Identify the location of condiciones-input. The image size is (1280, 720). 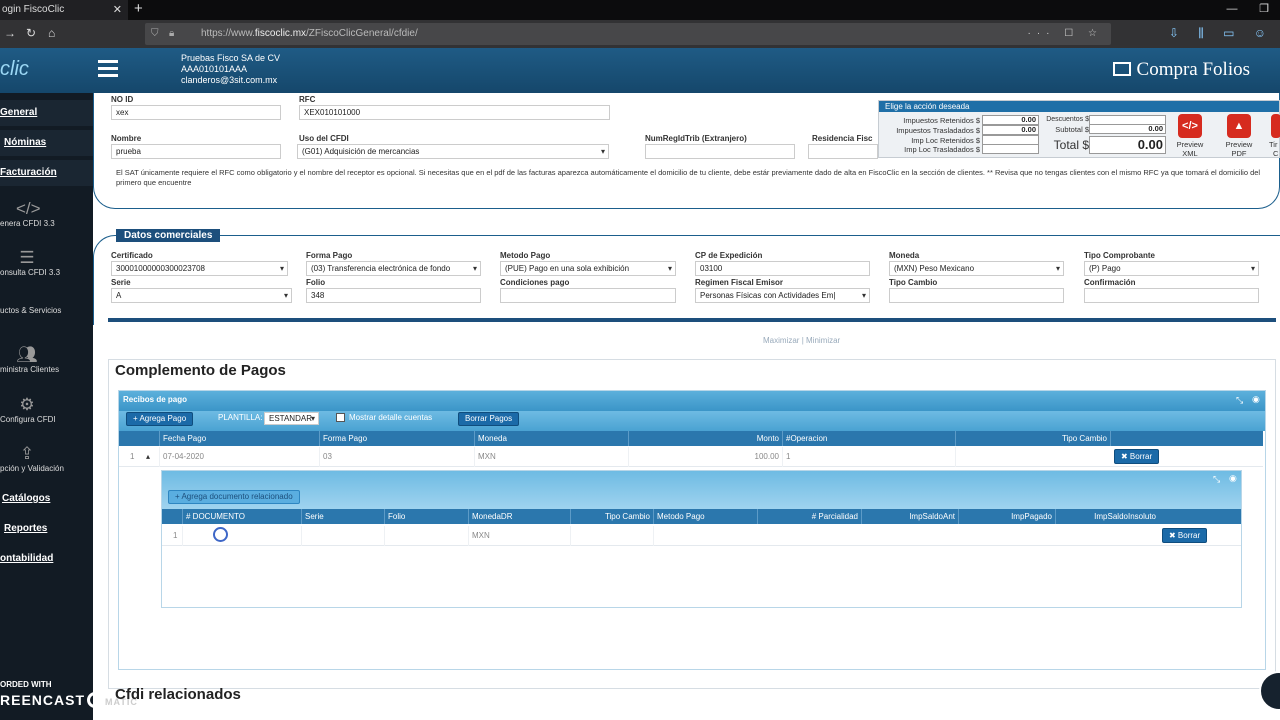
(588, 295).